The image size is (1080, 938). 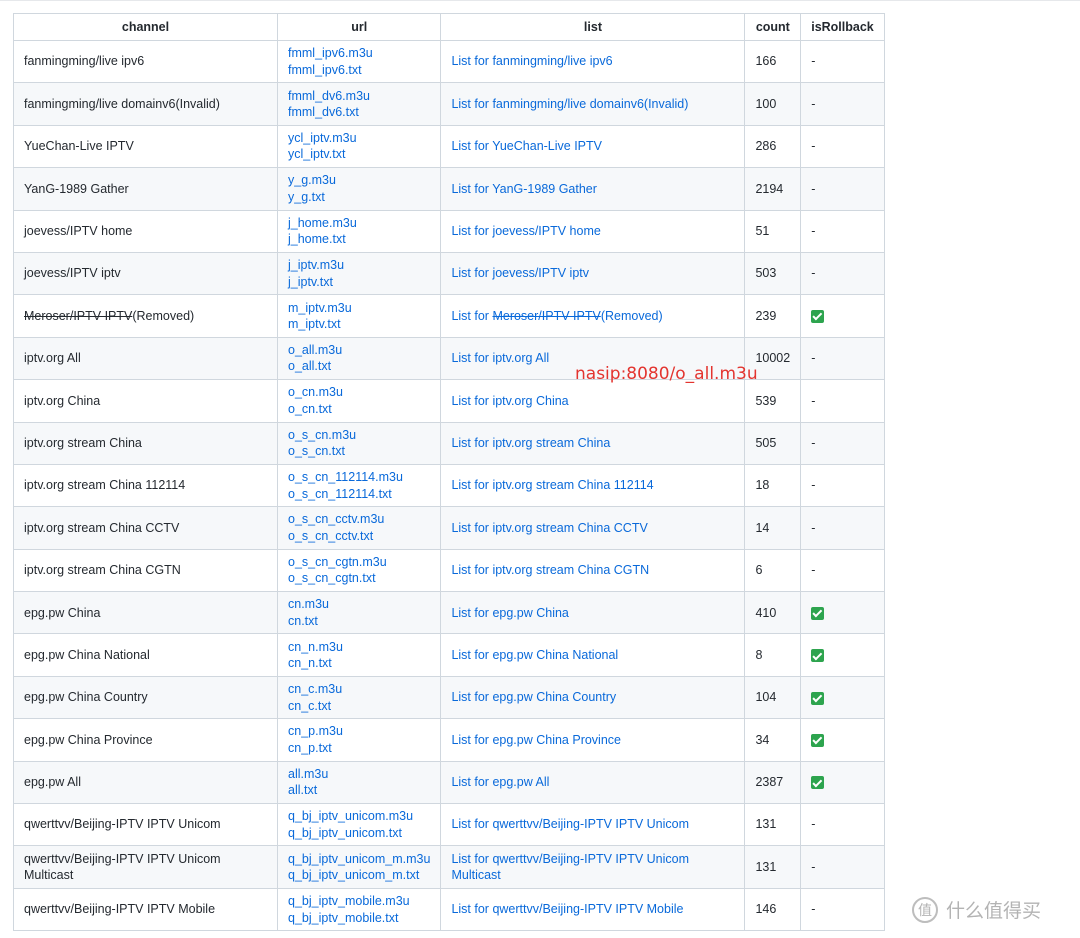 What do you see at coordinates (359, 519) in the screenshot?
I see `m3u-link: o_s_cn_cctv.m3u` at bounding box center [359, 519].